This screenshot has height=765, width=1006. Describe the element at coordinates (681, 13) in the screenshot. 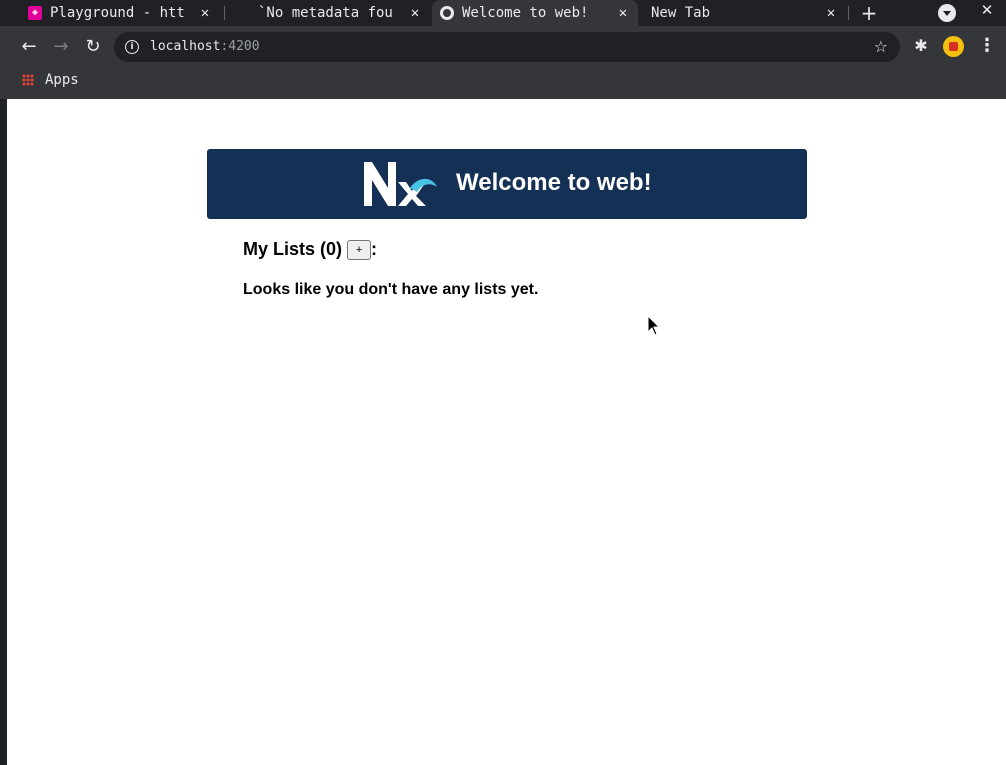

I see `tab-title: New Tab` at that location.